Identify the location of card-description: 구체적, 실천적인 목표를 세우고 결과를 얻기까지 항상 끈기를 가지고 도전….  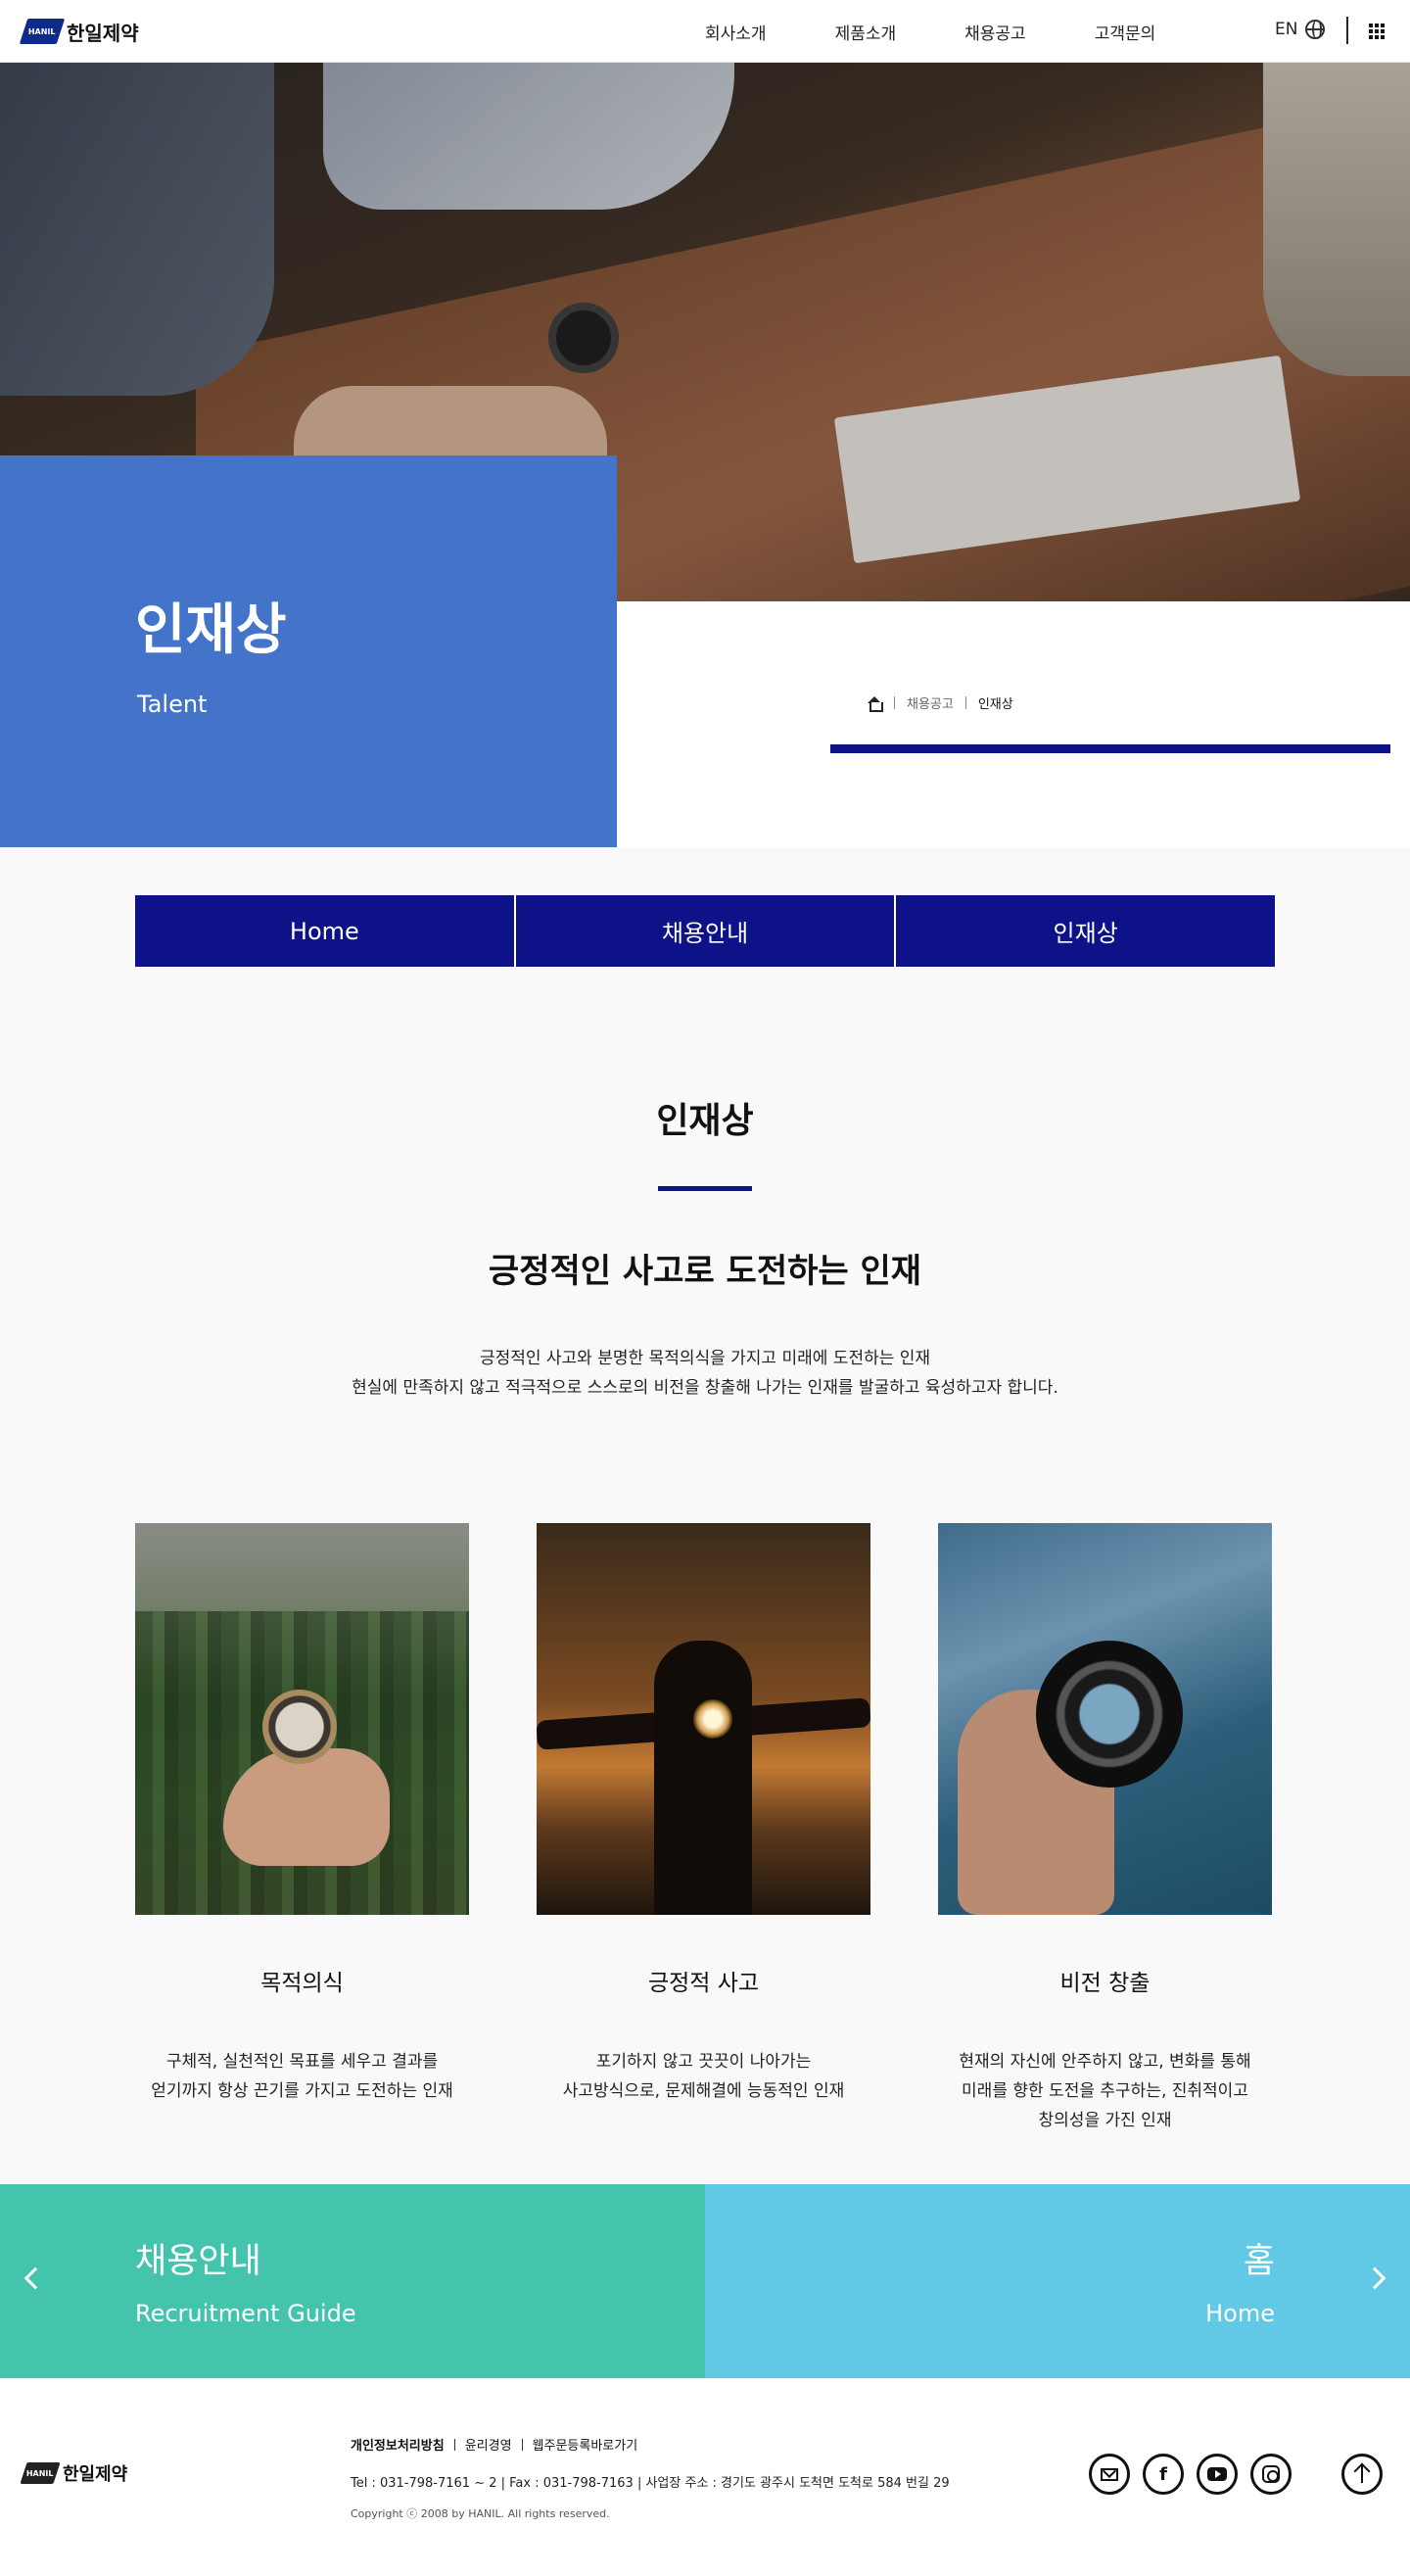
(302, 2076).